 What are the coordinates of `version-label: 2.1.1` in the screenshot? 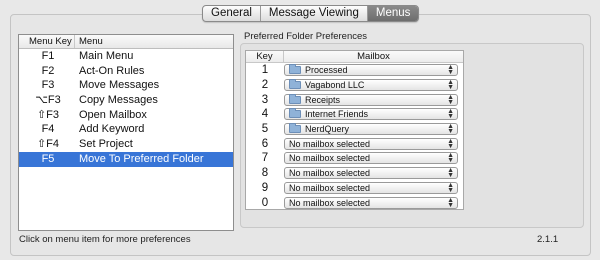 It's located at (548, 239).